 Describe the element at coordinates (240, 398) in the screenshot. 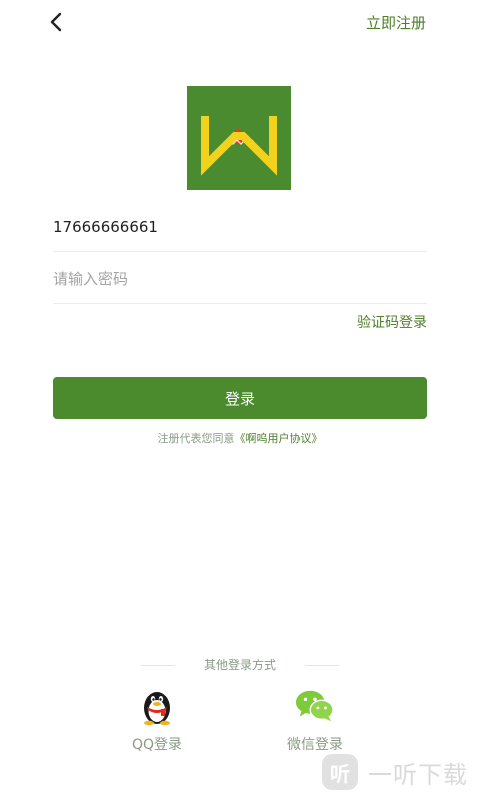

I see `login-button: 登录` at that location.